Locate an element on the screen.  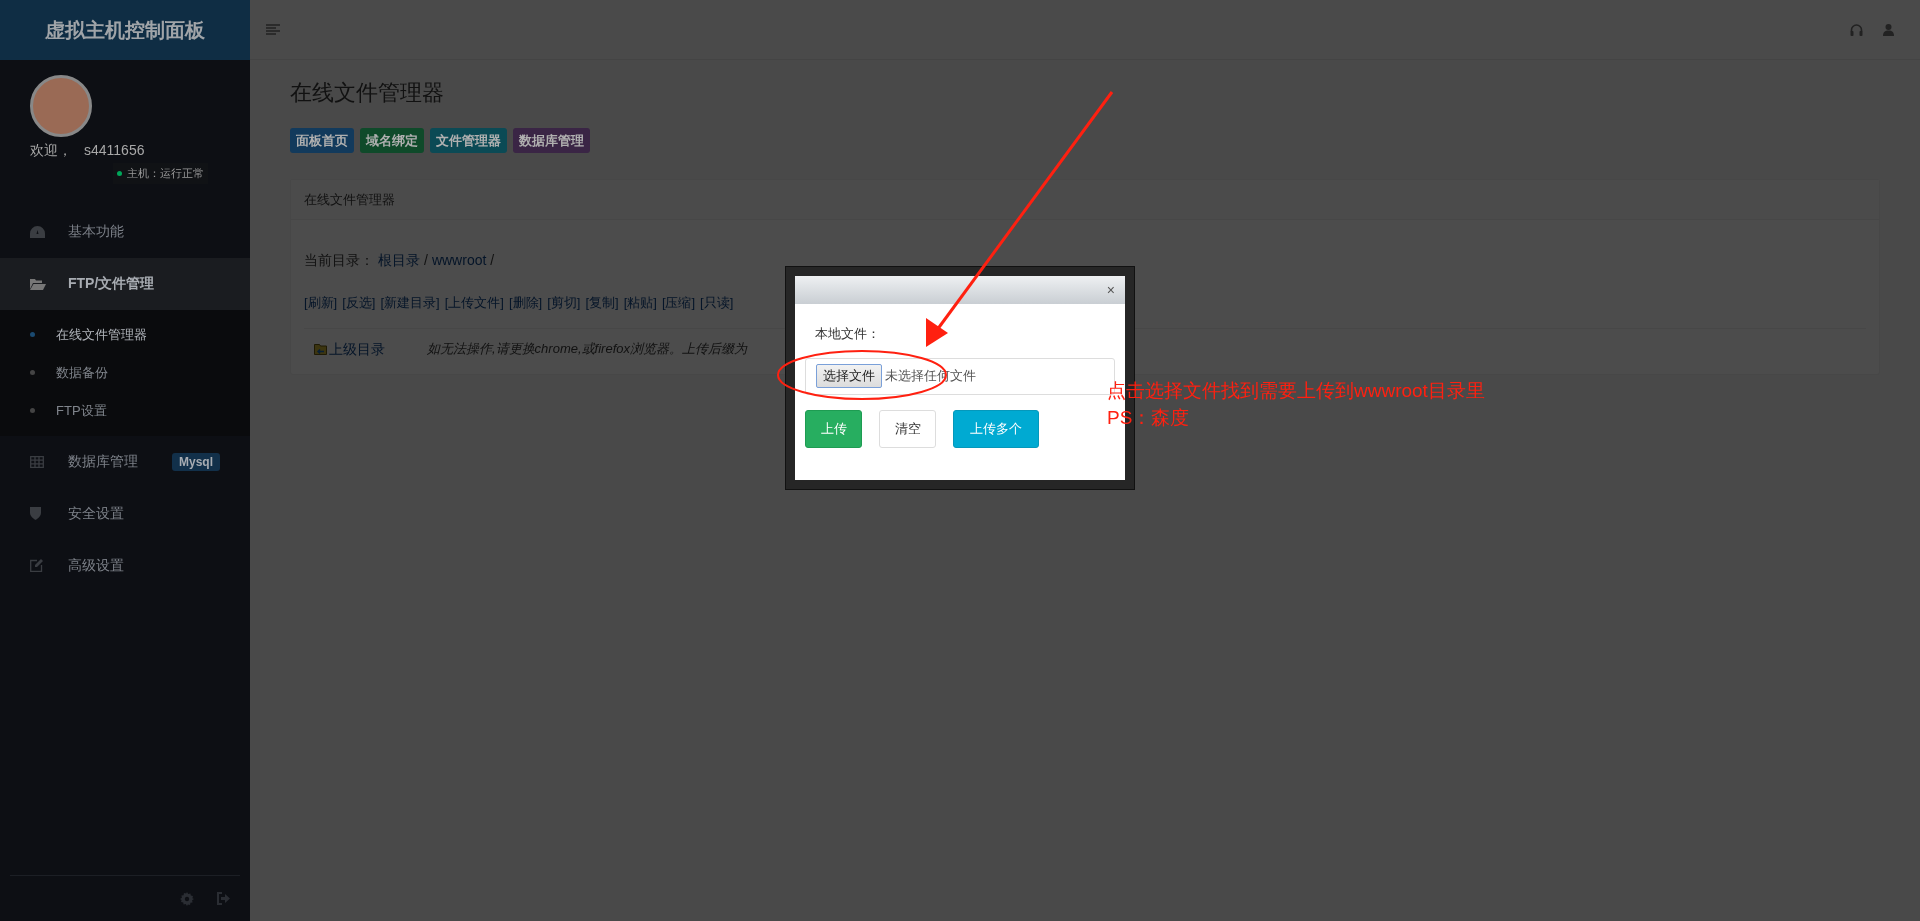
badge: Mysql is located at coordinates (196, 461).